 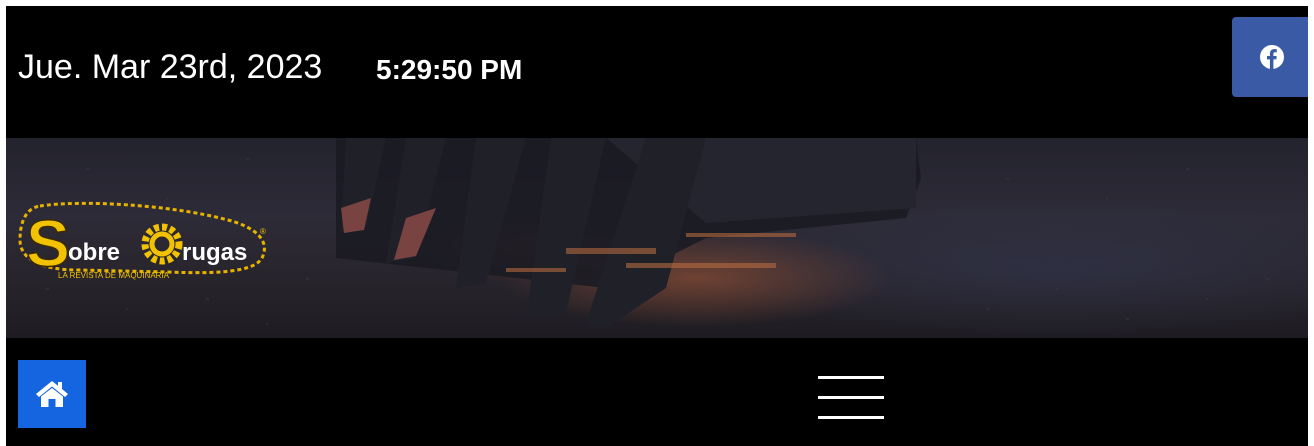 I want to click on home-icon, so click(x=52, y=394).